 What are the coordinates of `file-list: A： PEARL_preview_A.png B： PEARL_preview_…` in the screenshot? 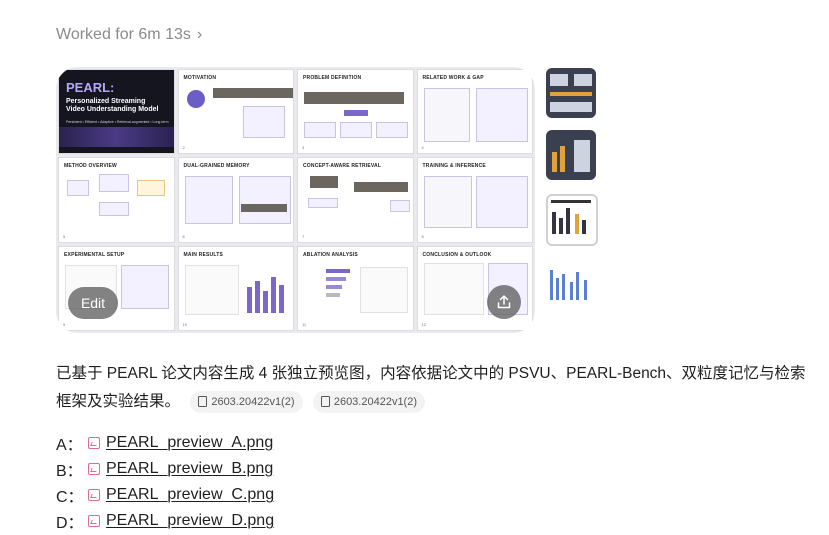 It's located at (165, 482).